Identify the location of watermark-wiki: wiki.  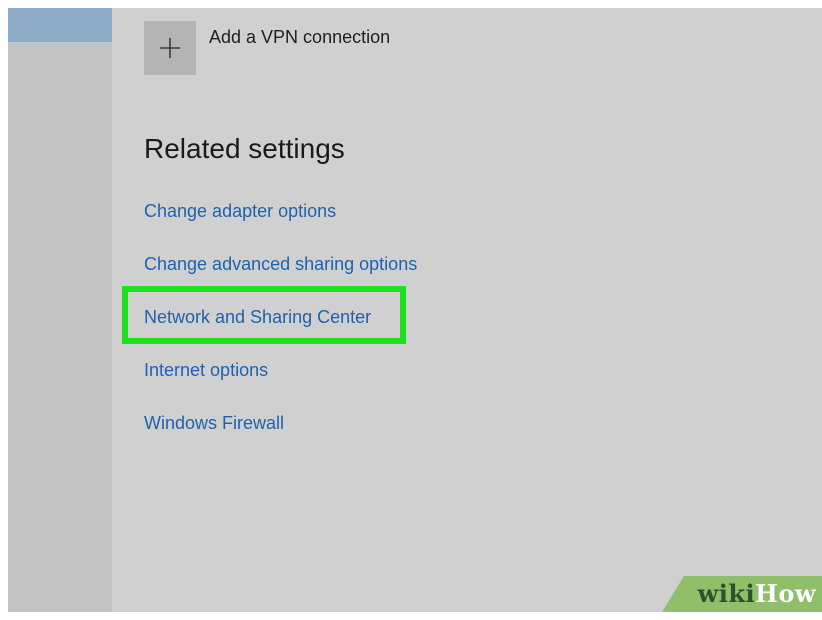
(726, 593).